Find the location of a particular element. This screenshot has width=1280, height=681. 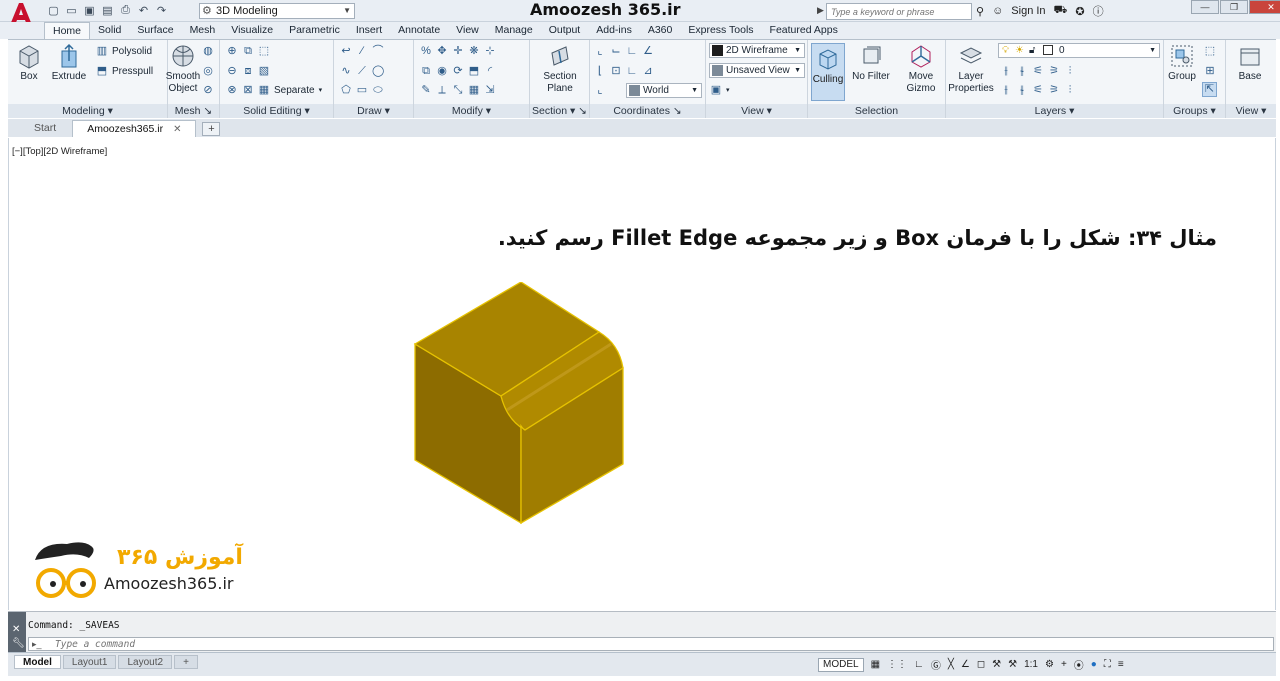

tab-parametric: Parametric is located at coordinates (314, 30).